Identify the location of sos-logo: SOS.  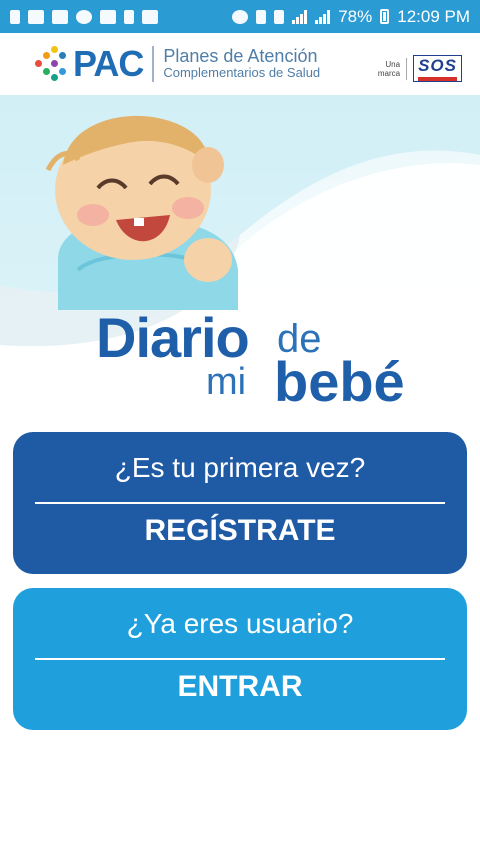
(437, 68).